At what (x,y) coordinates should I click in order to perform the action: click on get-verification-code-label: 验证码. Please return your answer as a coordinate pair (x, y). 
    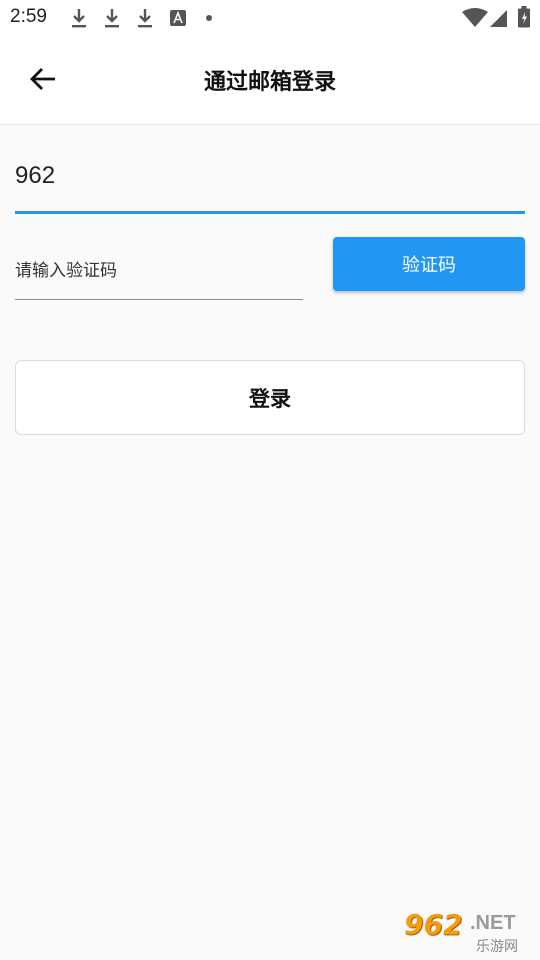
    Looking at the image, I should click on (429, 265).